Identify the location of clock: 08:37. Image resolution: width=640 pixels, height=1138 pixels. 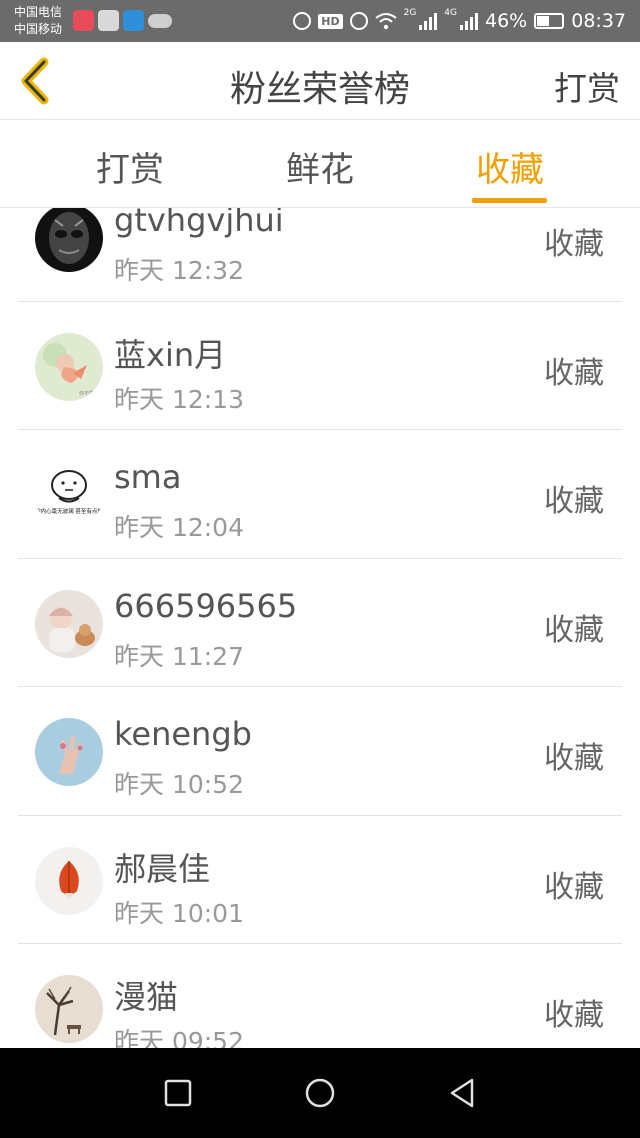
(598, 21).